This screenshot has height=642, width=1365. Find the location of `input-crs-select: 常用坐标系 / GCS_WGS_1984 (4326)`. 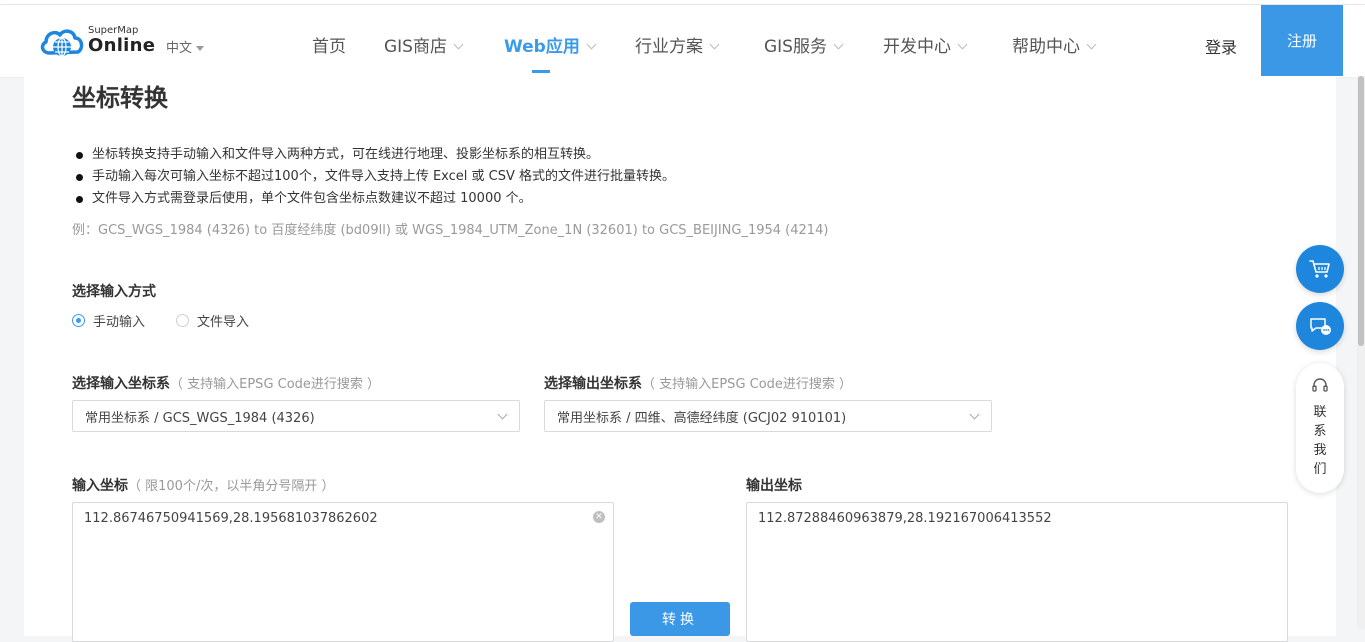

input-crs-select: 常用坐标系 / GCS_WGS_1984 (4326) is located at coordinates (296, 416).